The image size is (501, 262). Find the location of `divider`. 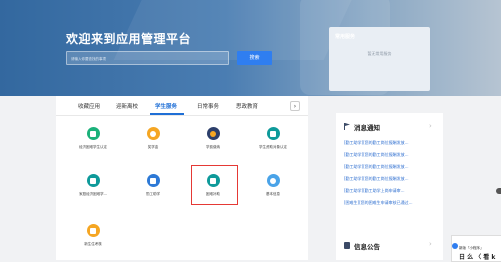

divider is located at coordinates (182, 115).